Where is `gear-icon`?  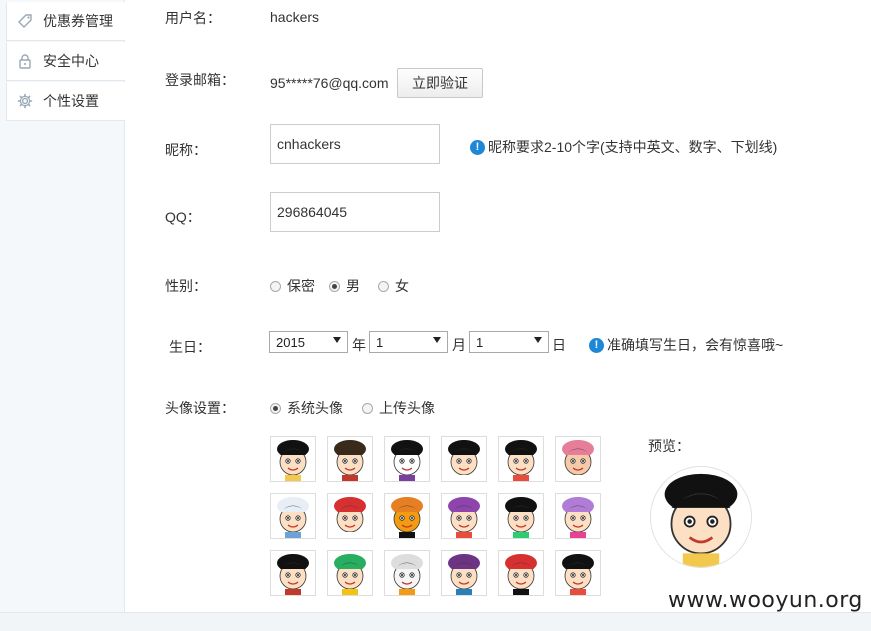
gear-icon is located at coordinates (25, 101).